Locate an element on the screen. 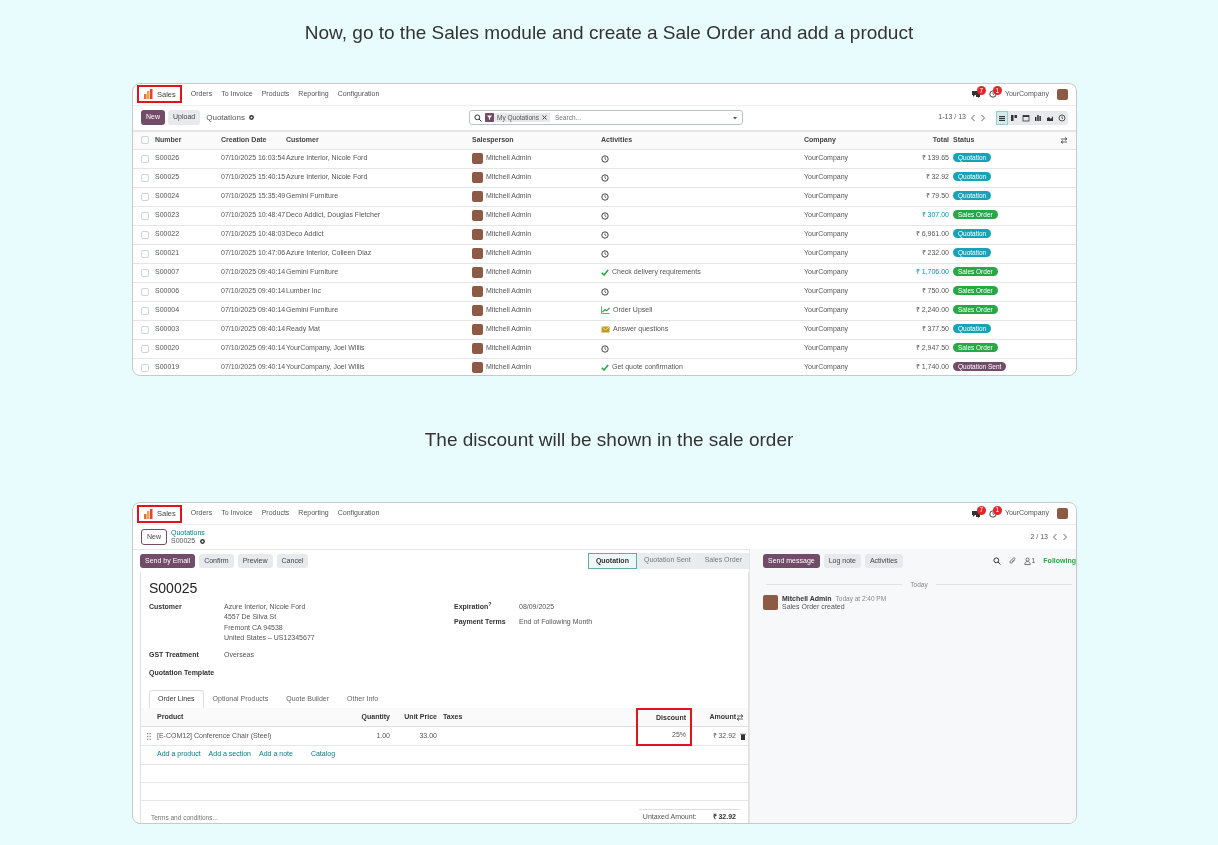  drag-handle-icon is located at coordinates (149, 736).